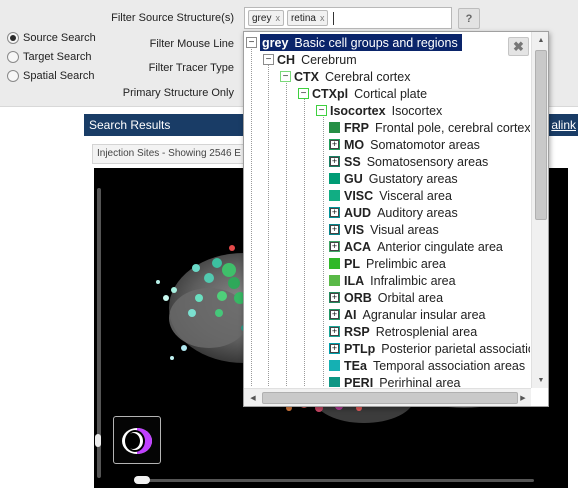 The height and width of the screenshot is (500, 578). I want to click on tree-row-vis: + VIS Visual areas, so click(384, 229).